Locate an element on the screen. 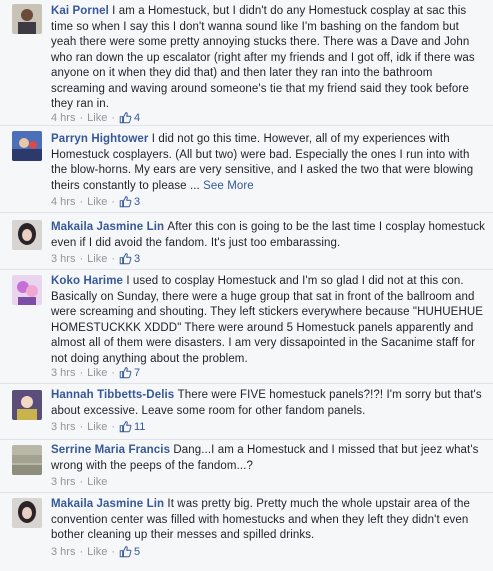 Image resolution: width=493 pixels, height=571 pixels. comment-meta: 3 hrs · Like · 11 is located at coordinates (98, 426).